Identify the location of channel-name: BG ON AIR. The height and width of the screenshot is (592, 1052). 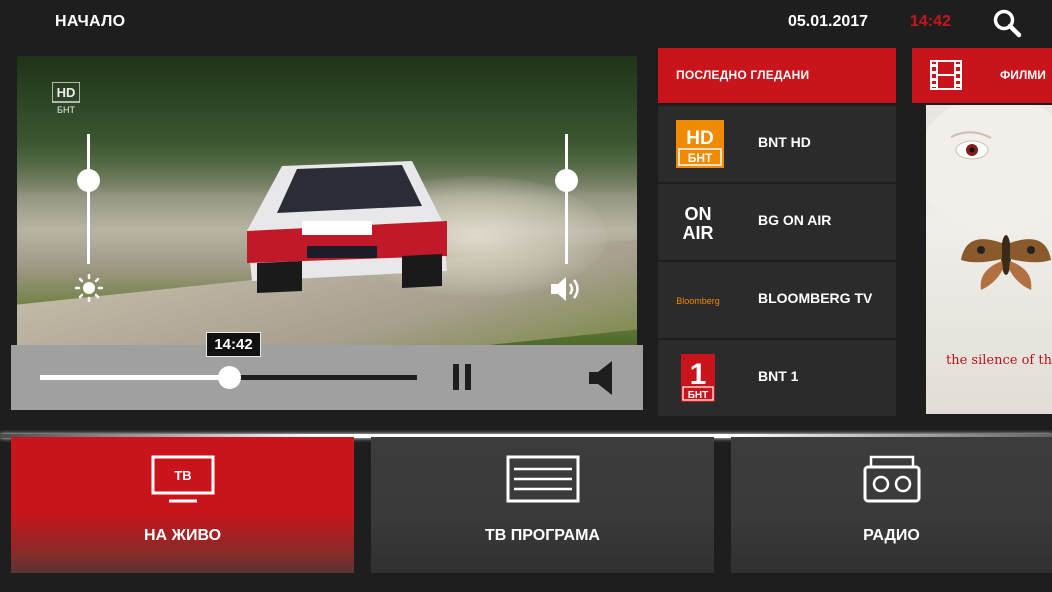
(795, 220).